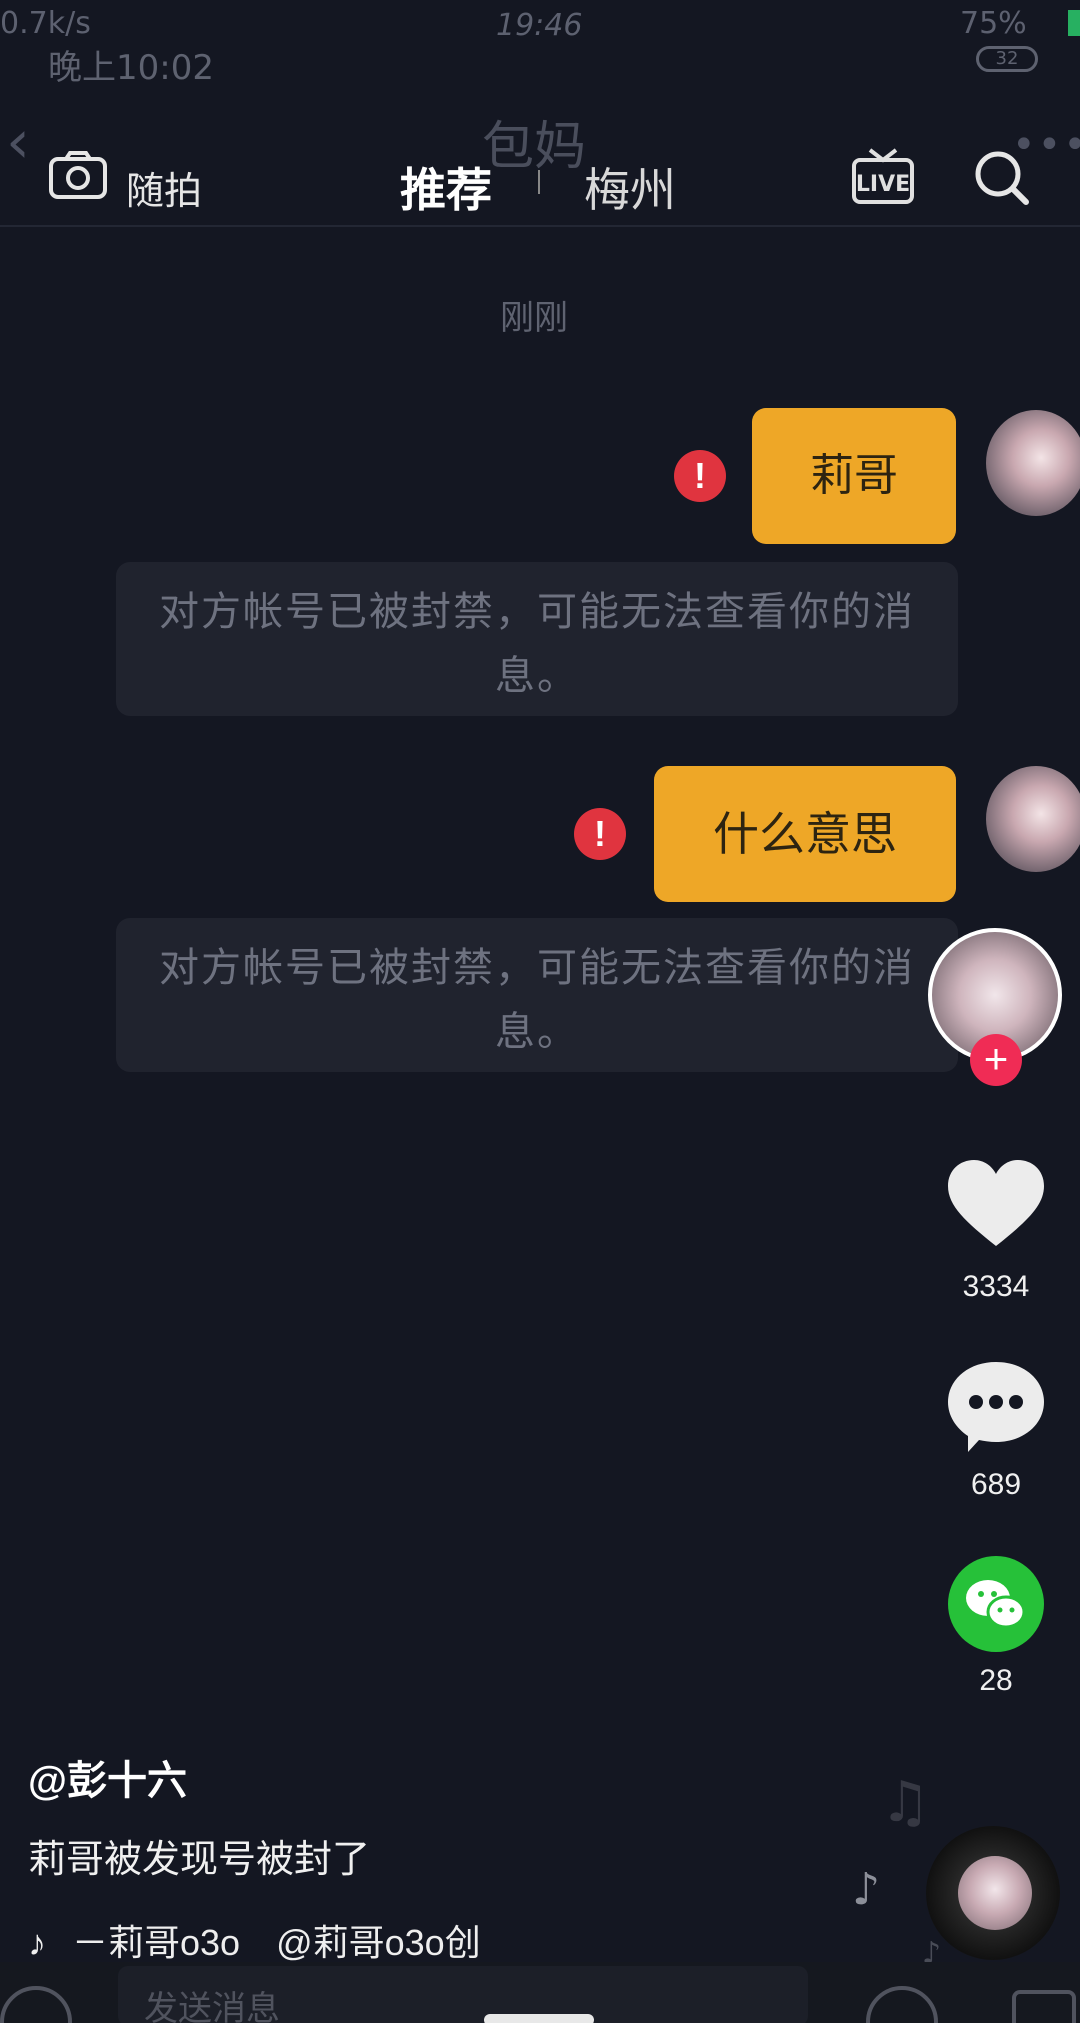 This screenshot has width=1080, height=2023. What do you see at coordinates (78, 175) in the screenshot?
I see `camera-icon` at bounding box center [78, 175].